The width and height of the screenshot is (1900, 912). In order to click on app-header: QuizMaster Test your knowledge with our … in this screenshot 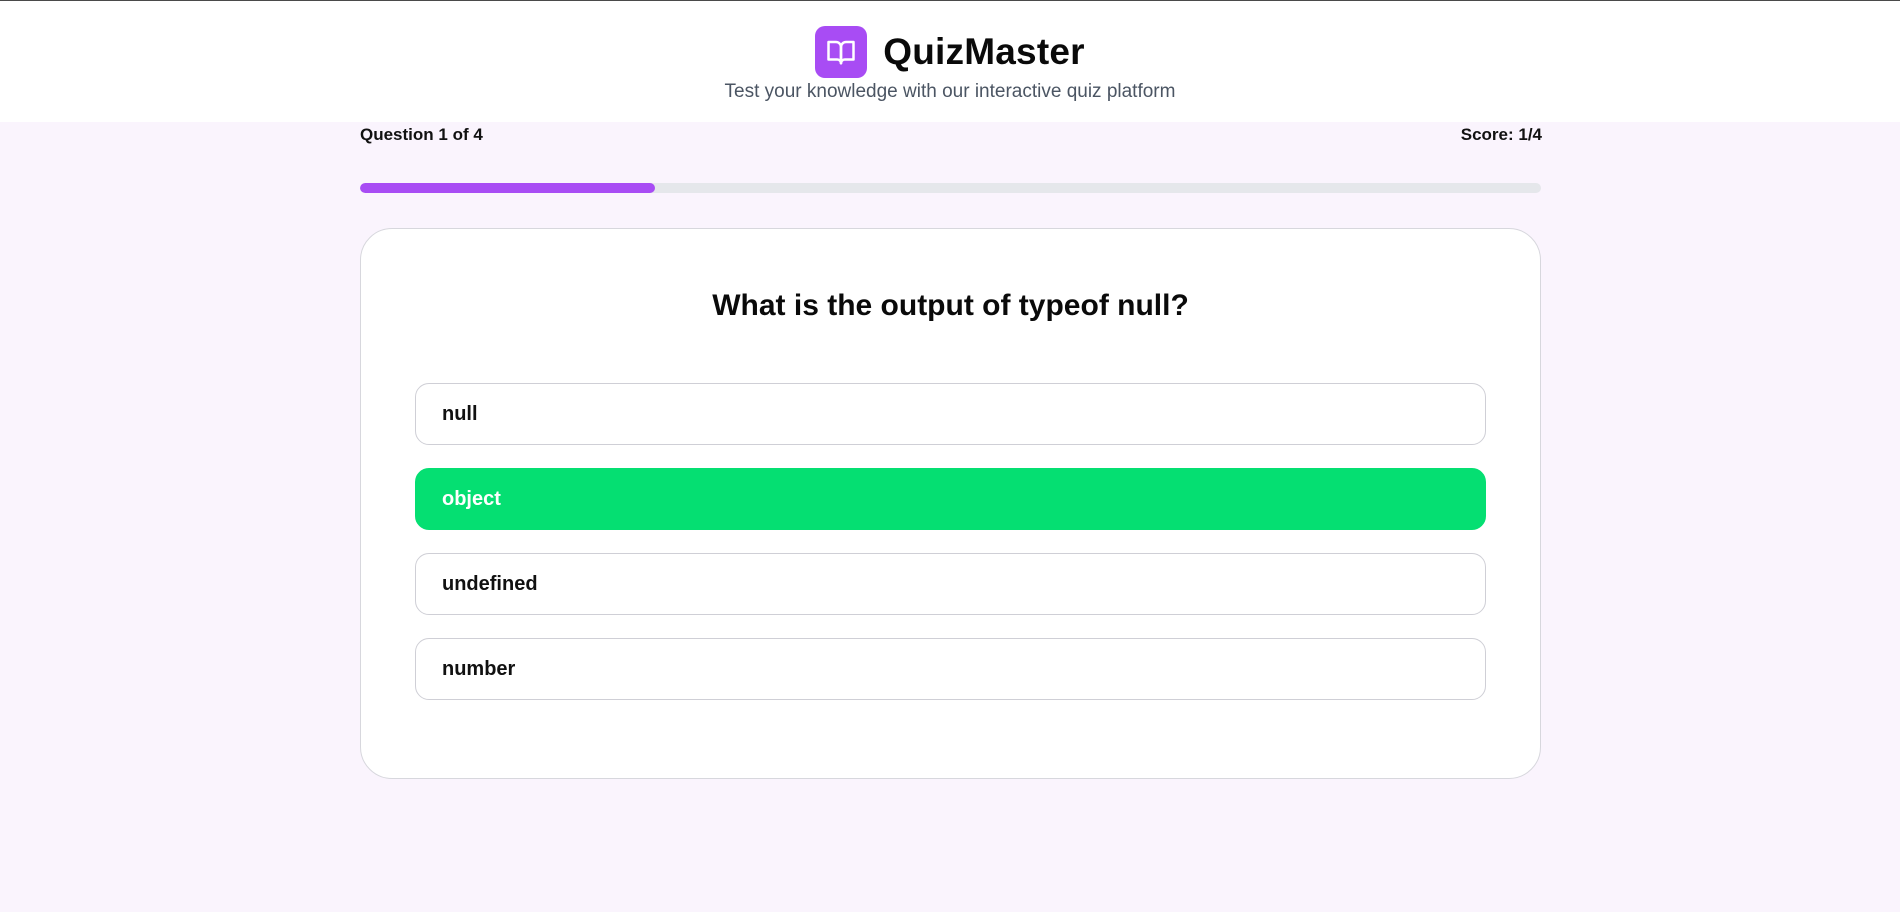, I will do `click(950, 61)`.